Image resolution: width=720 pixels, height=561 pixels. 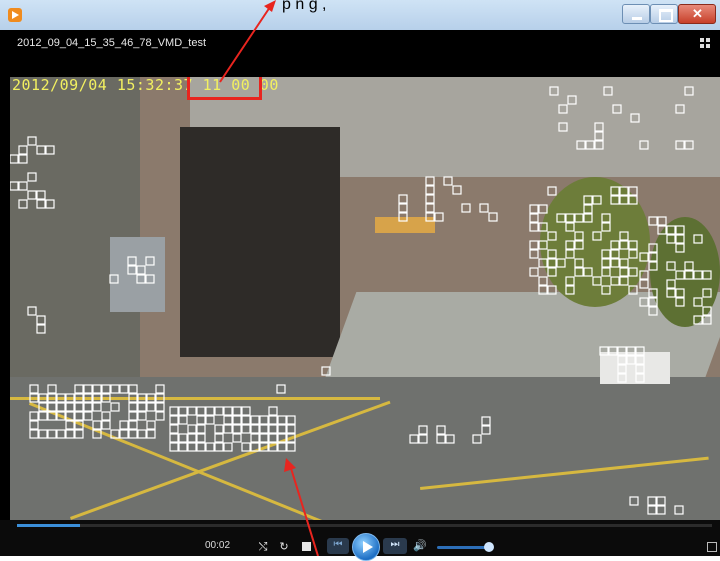 I want to click on annotation-caption: p n g ,, so click(x=304, y=6).